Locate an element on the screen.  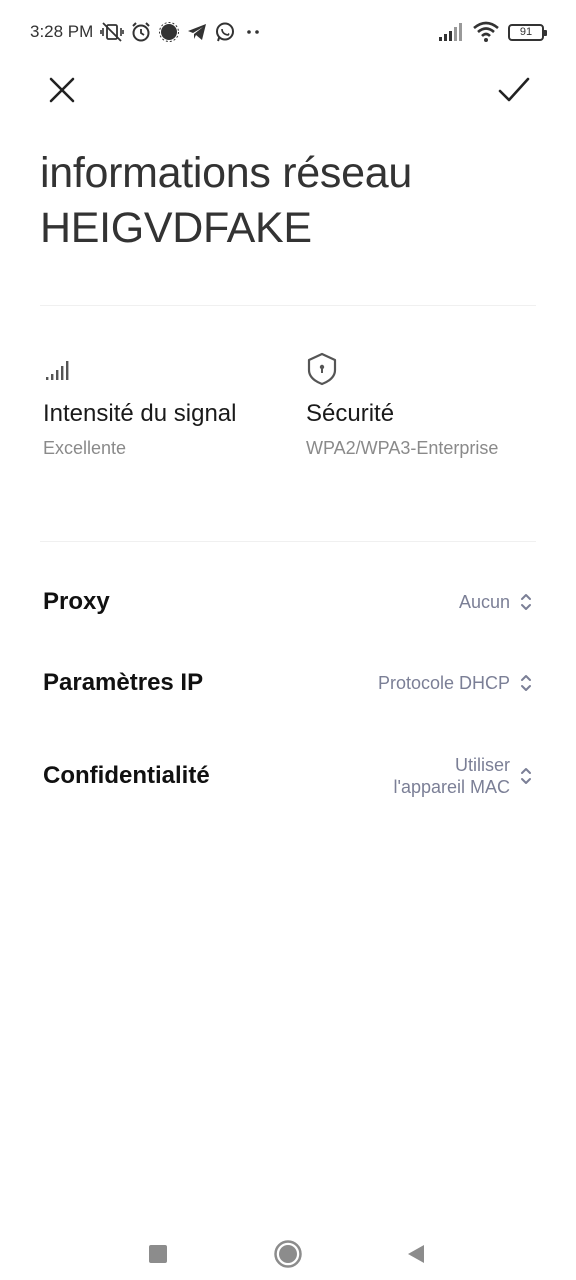
security-label: Sécurité is located at coordinates (350, 413).